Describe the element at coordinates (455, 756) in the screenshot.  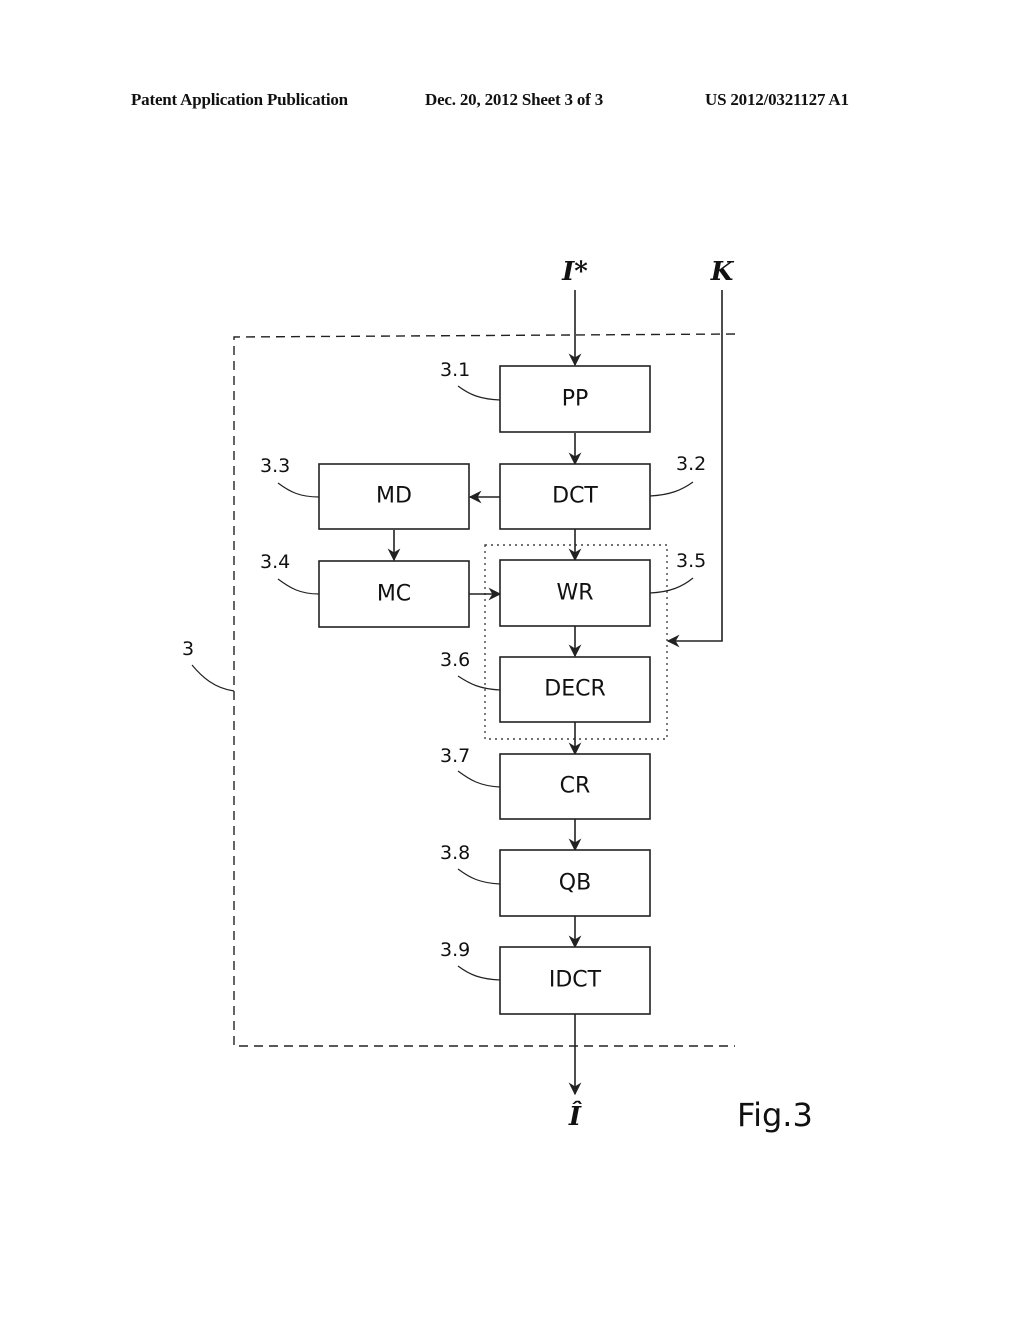
I see `ref-3-7: 3.7` at that location.